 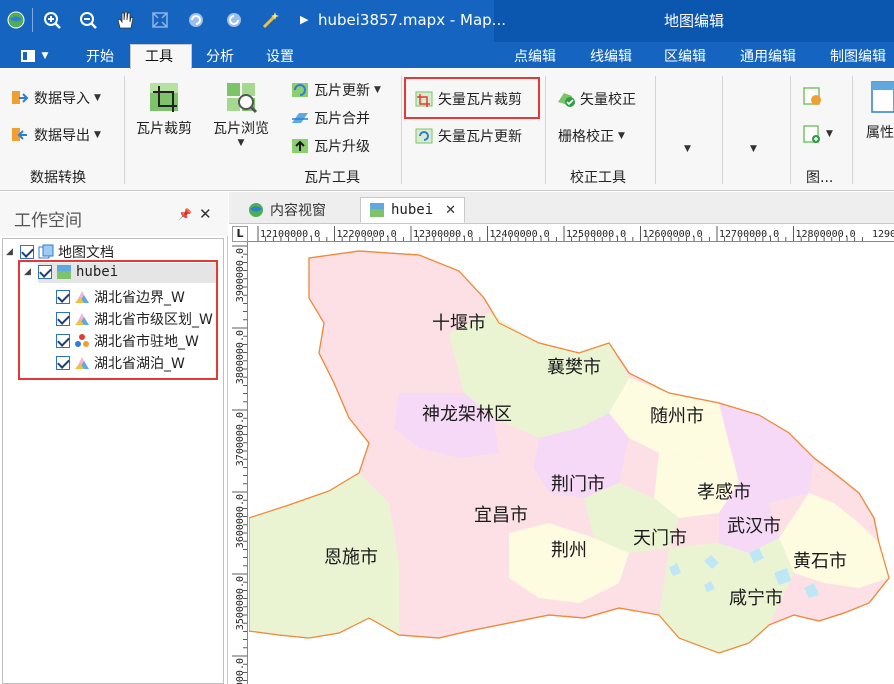 What do you see at coordinates (240, 357) in the screenshot?
I see `ruler-left-label: 3800000.0` at bounding box center [240, 357].